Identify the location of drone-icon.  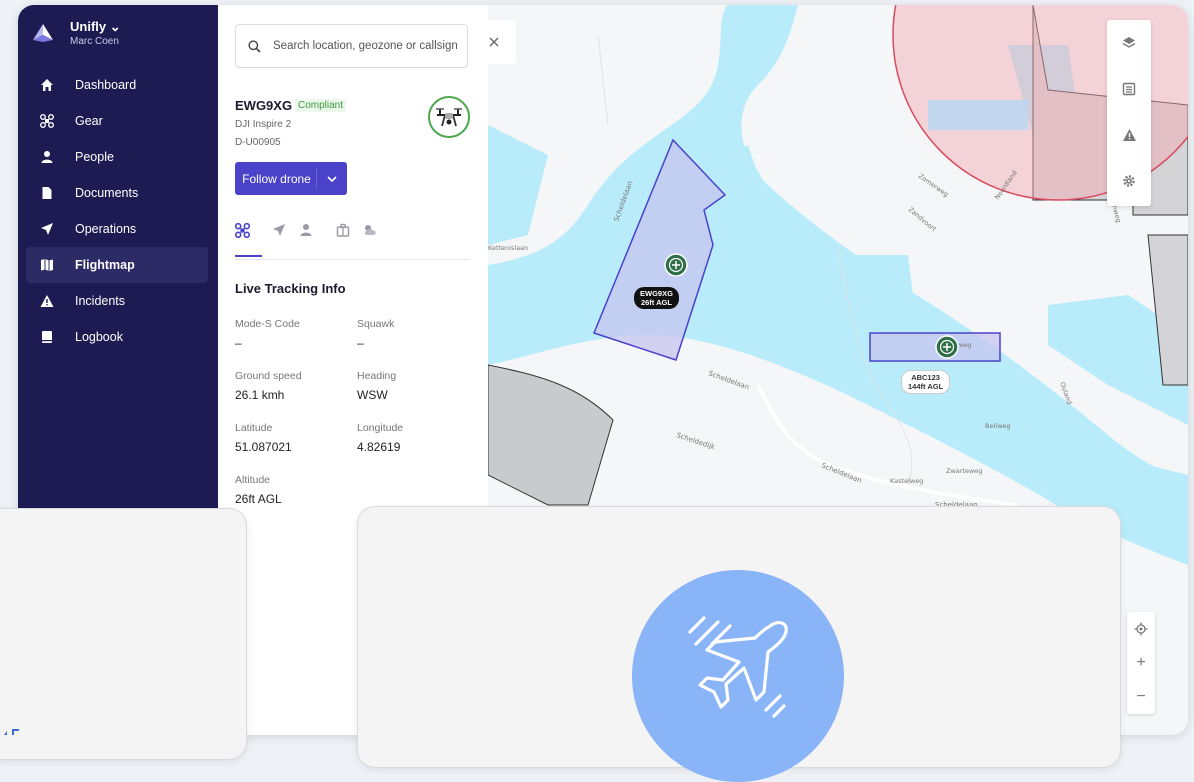
(47, 121).